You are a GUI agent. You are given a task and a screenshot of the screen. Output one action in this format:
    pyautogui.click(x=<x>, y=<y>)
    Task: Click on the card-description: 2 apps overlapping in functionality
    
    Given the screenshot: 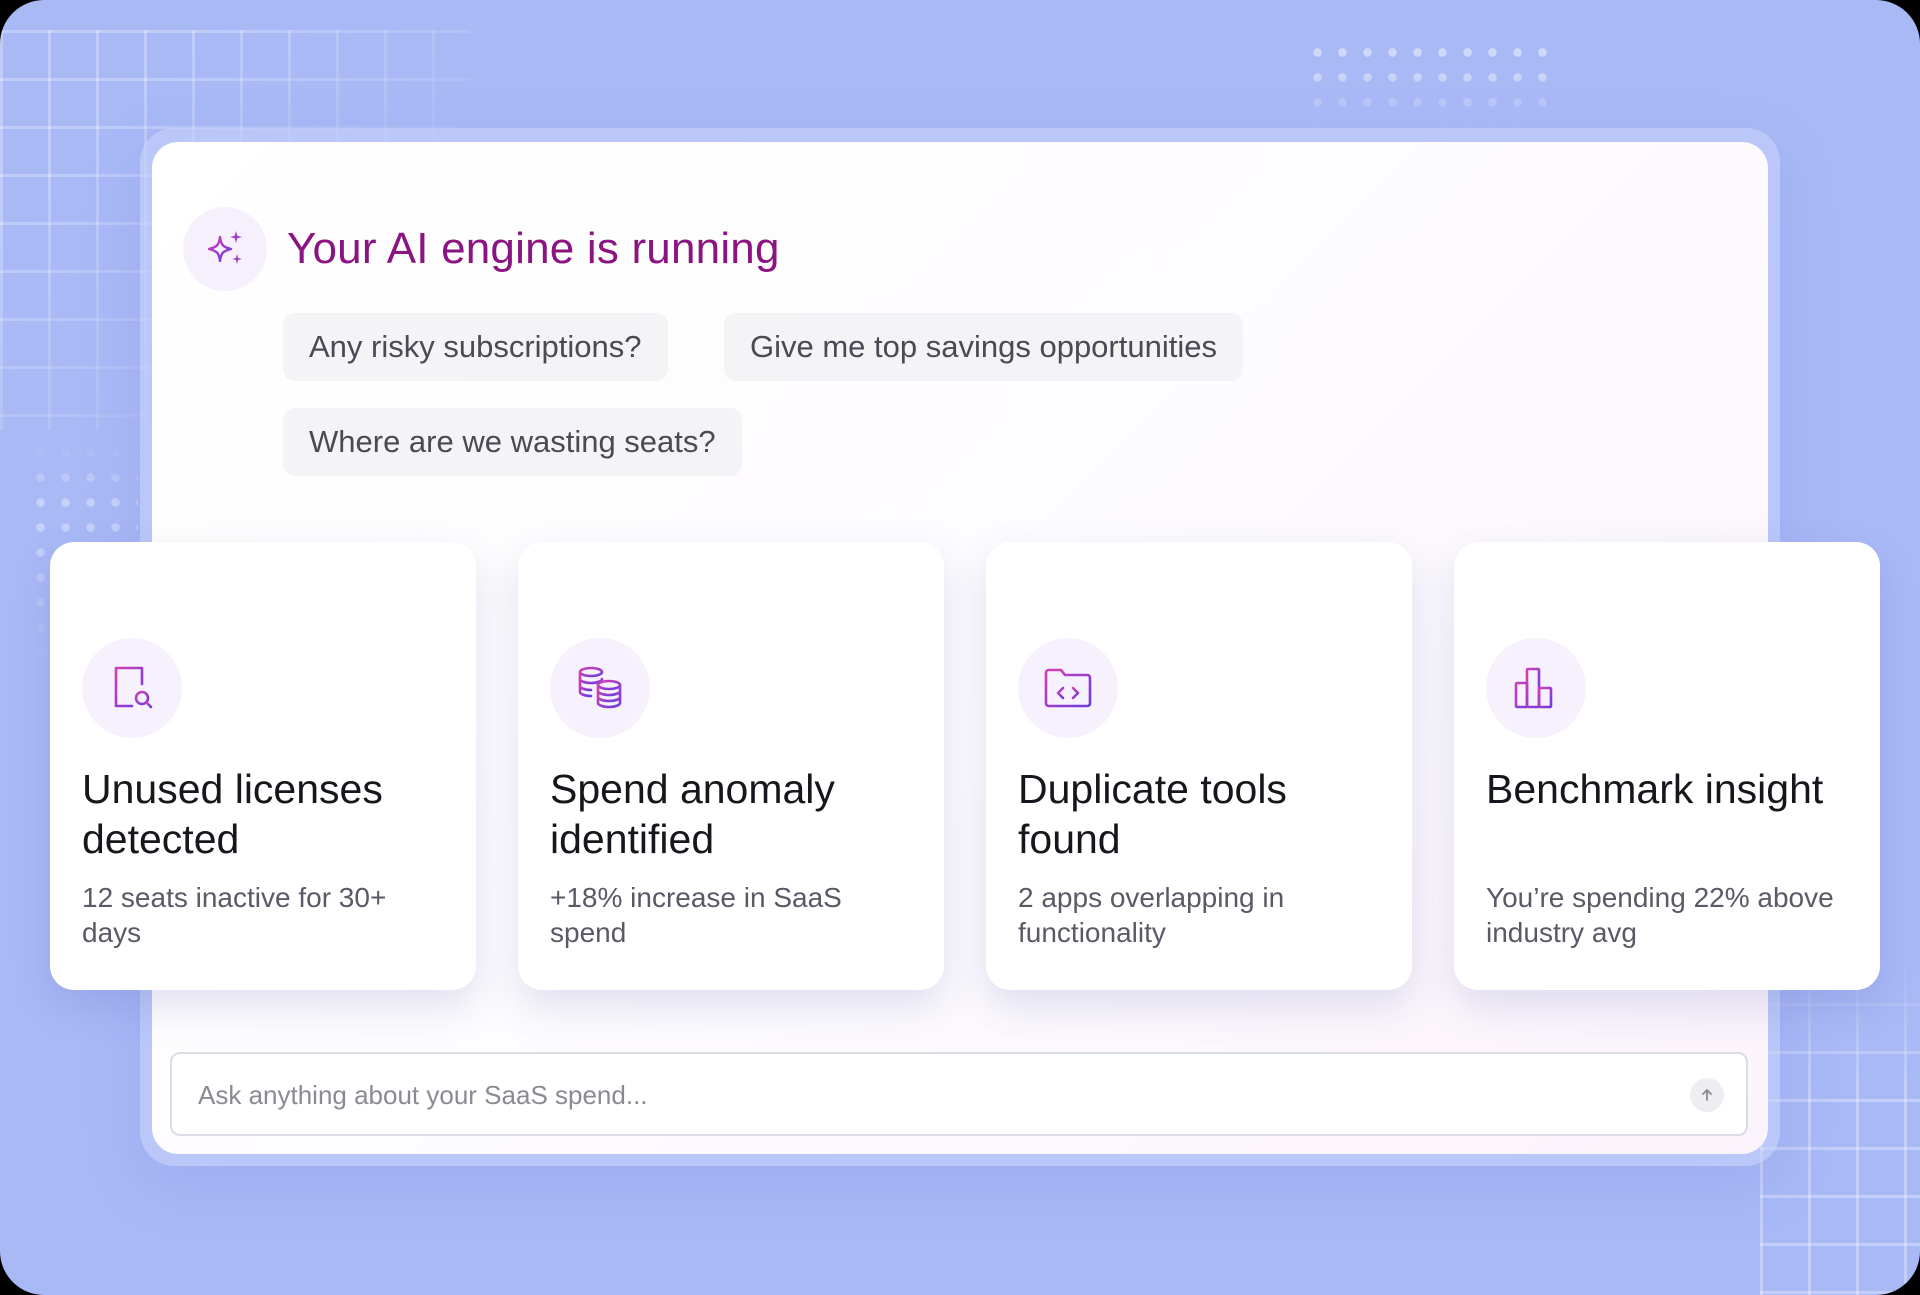 What is the action you would take?
    pyautogui.click(x=1151, y=915)
    